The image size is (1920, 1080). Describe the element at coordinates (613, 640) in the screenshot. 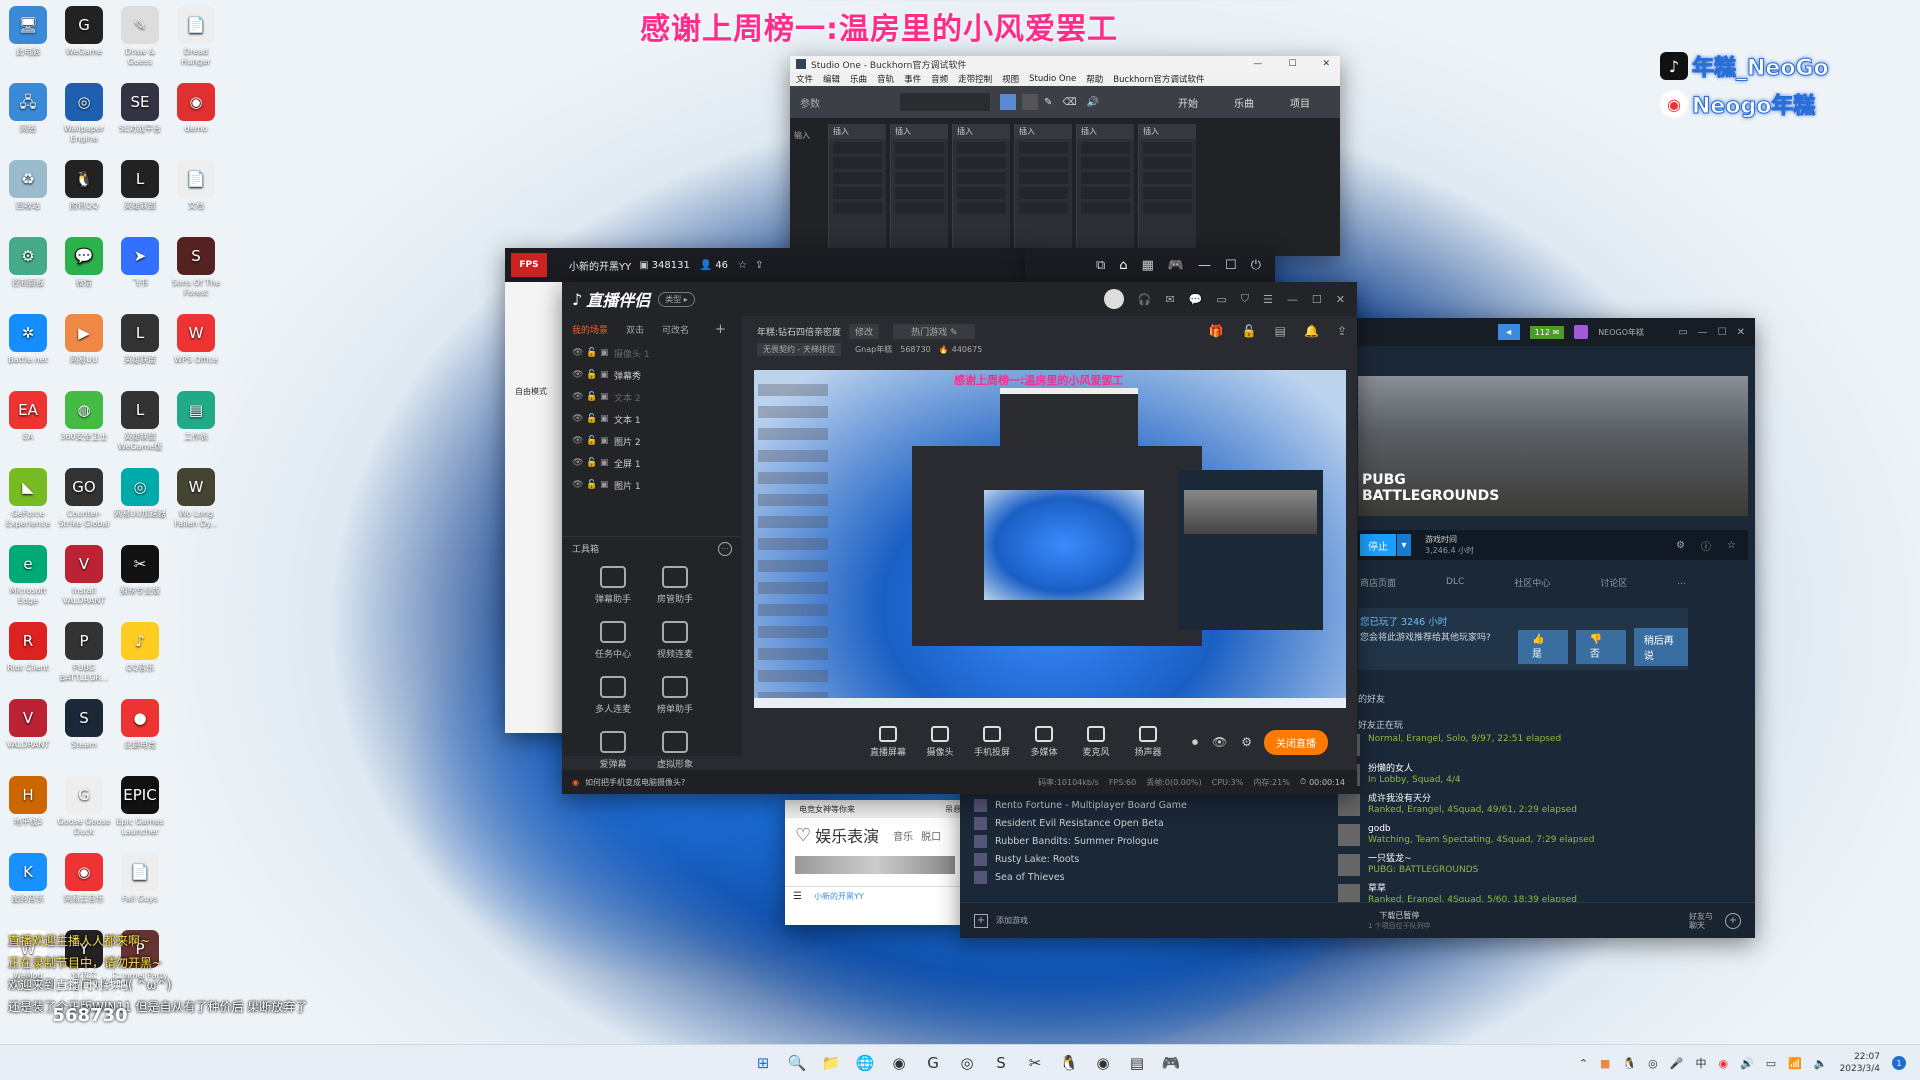

I see `toolbox-item: 任务中心` at that location.